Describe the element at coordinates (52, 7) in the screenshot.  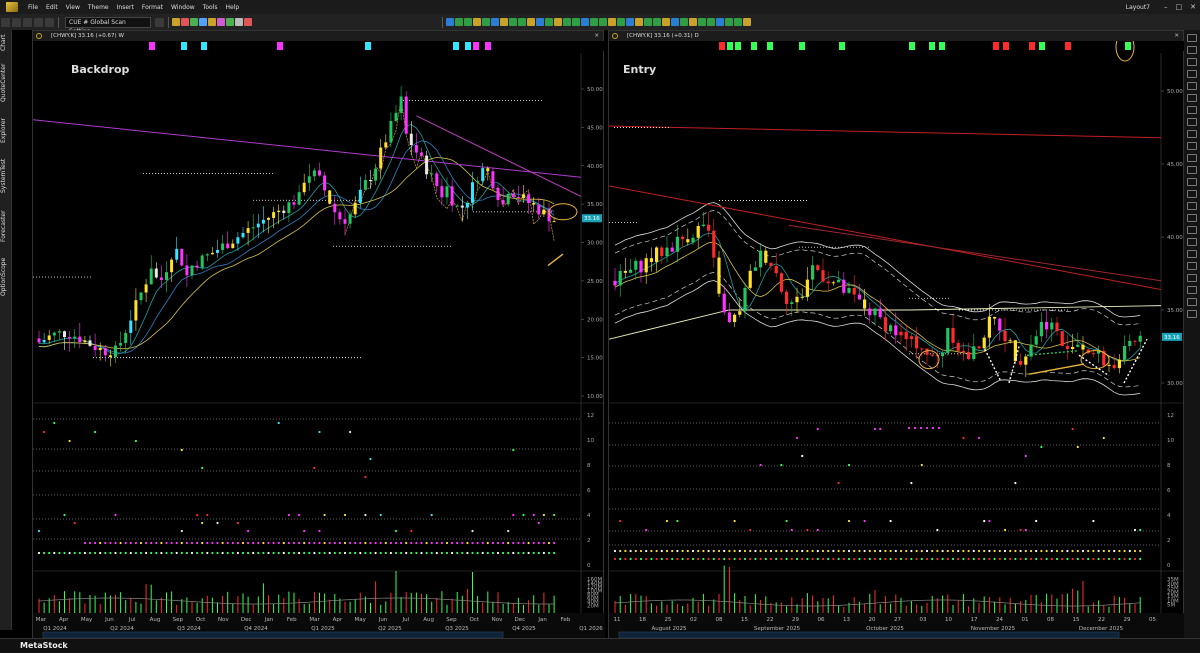
I see `menu-edit: Edit` at that location.